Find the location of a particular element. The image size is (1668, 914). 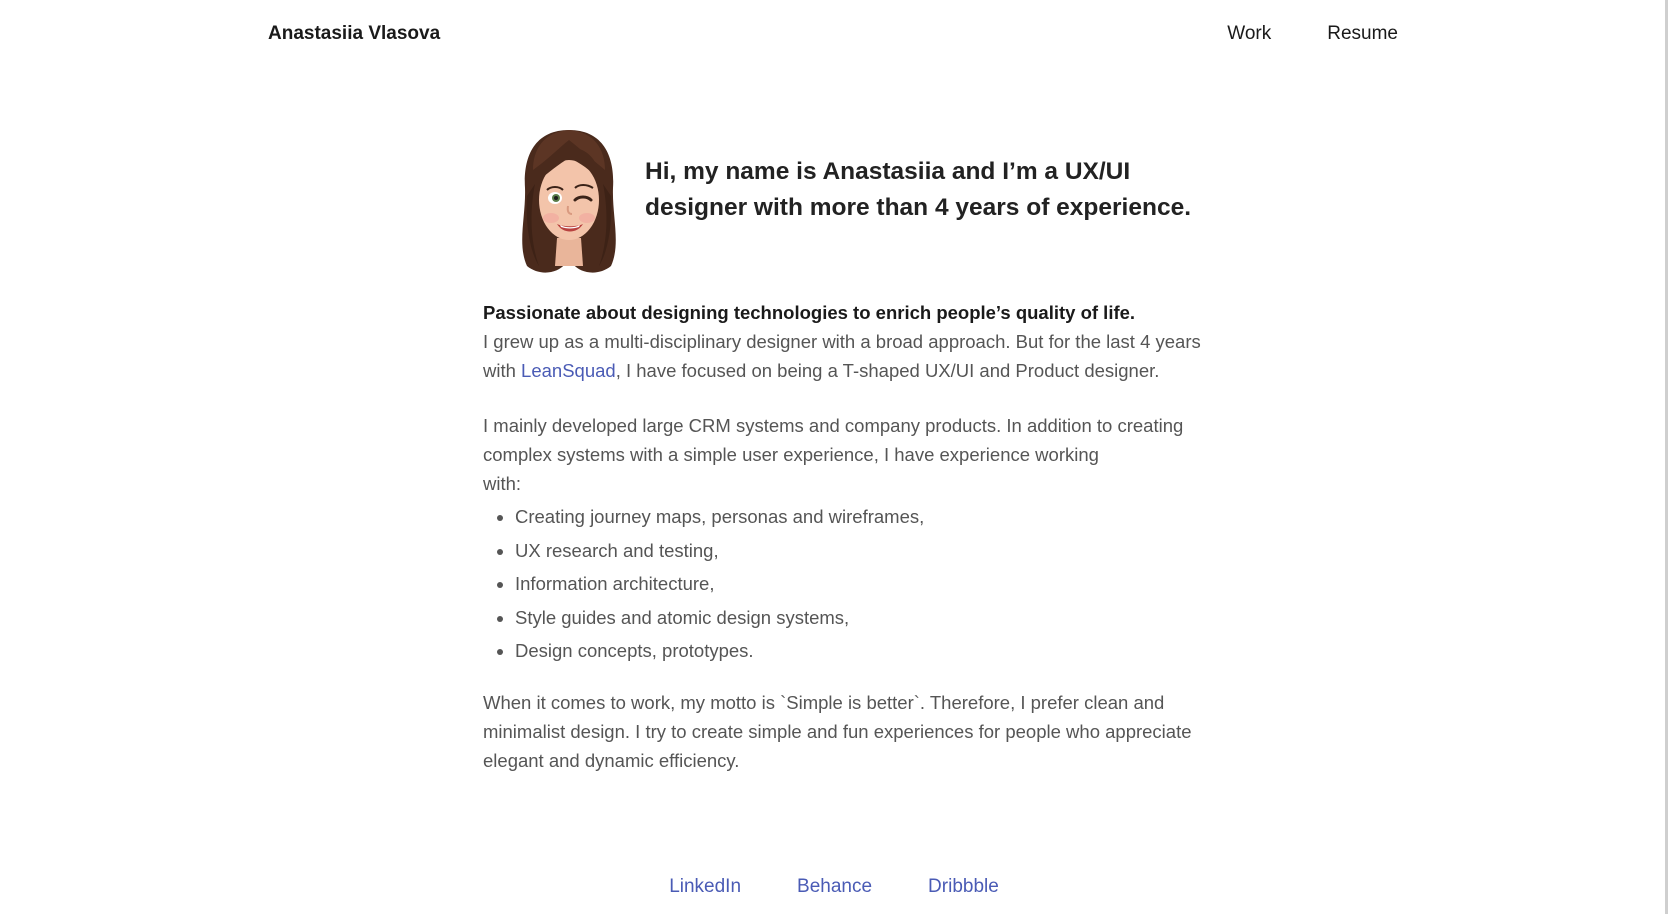

nav-link-resume: Resume is located at coordinates (1362, 33).